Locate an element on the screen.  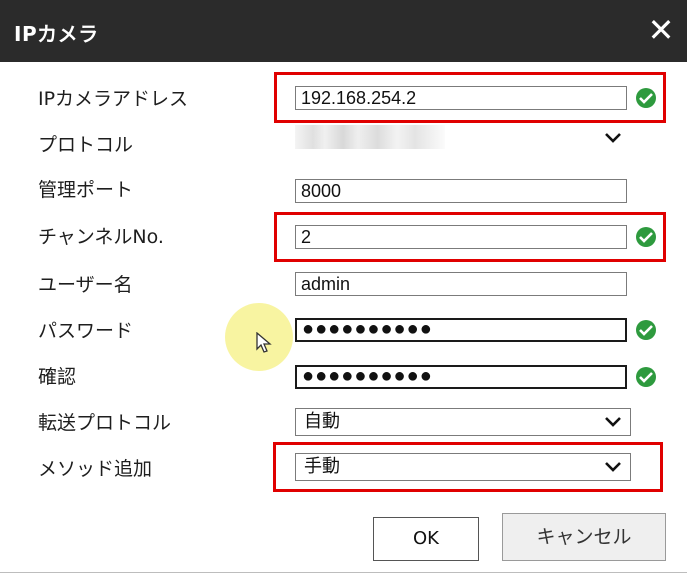
transport-protocol-value: 自動 is located at coordinates (322, 421).